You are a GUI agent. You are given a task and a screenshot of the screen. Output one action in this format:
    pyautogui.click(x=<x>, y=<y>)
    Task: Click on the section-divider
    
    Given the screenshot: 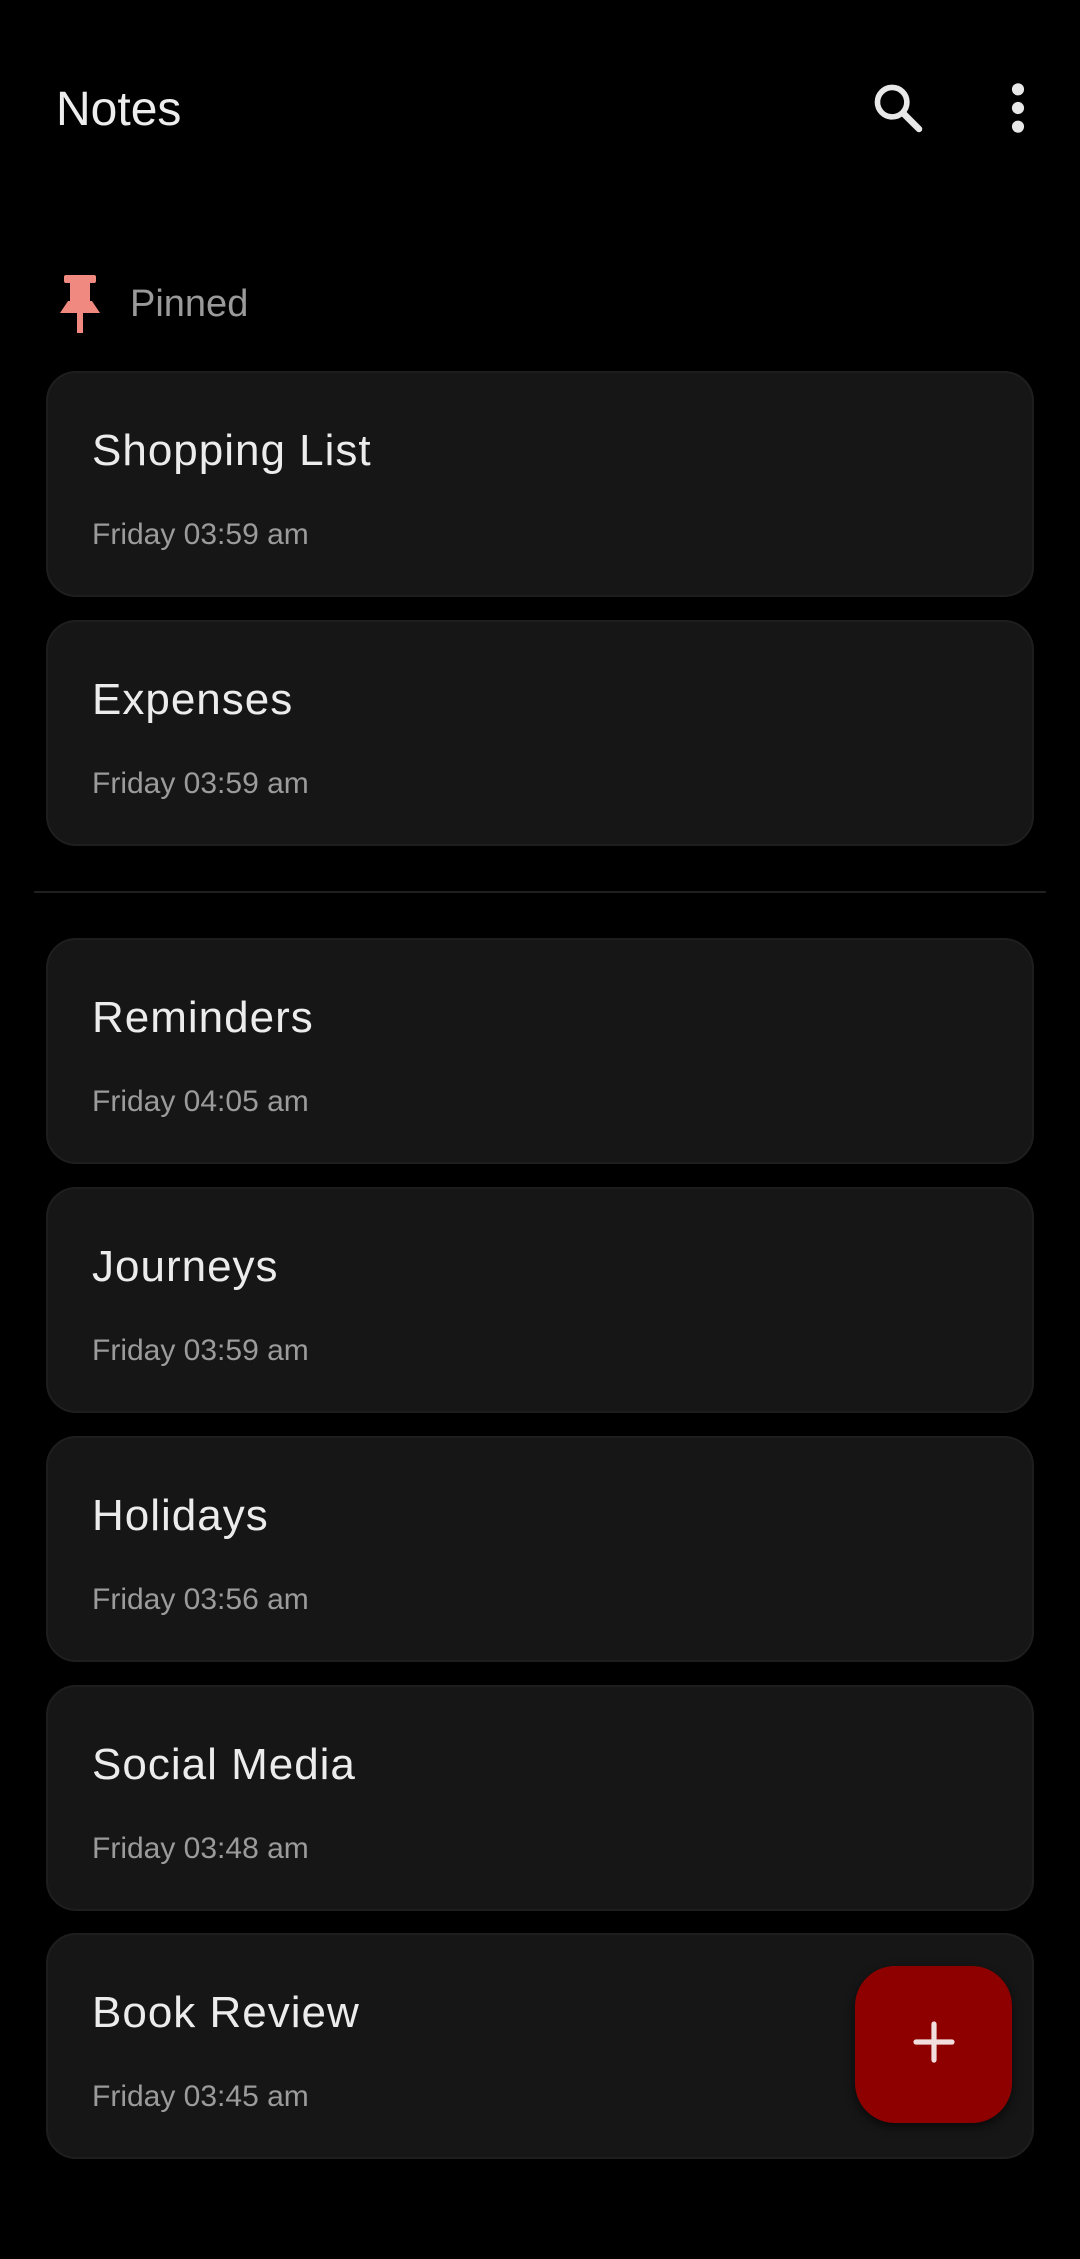 What is the action you would take?
    pyautogui.click(x=540, y=892)
    